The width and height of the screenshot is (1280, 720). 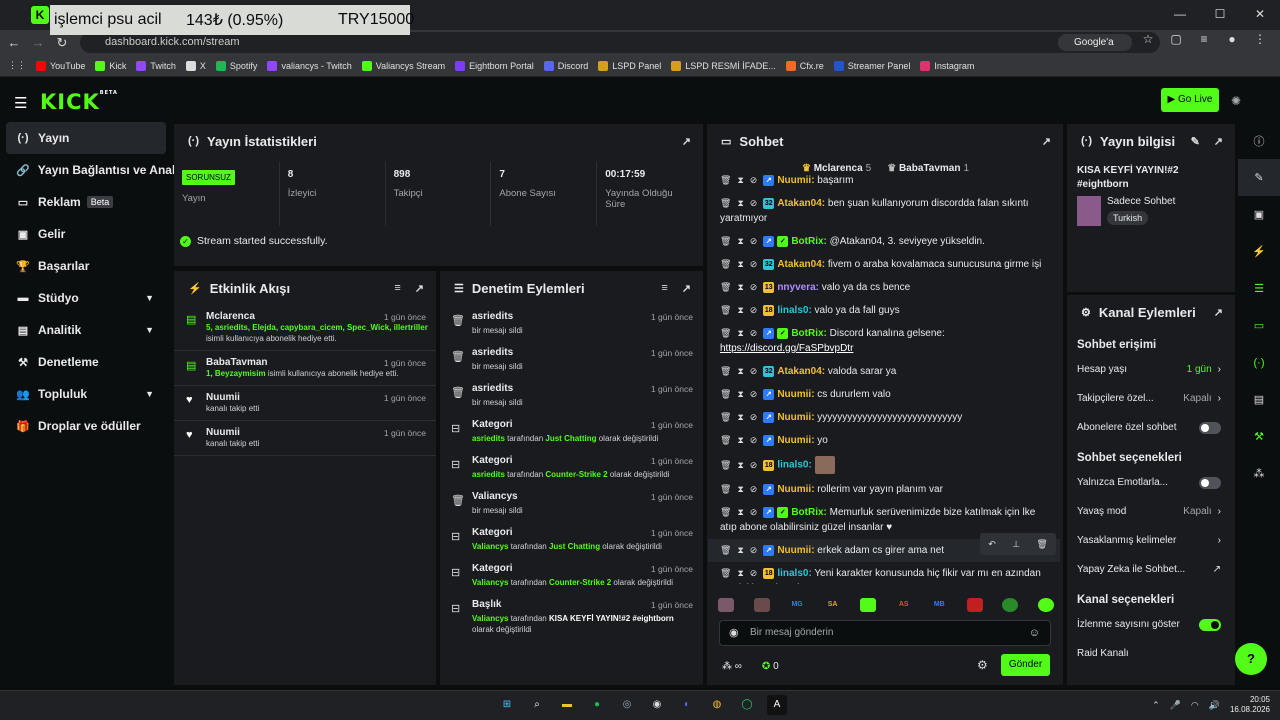 I want to click on bookmark-item: Twitch, so click(x=156, y=65).